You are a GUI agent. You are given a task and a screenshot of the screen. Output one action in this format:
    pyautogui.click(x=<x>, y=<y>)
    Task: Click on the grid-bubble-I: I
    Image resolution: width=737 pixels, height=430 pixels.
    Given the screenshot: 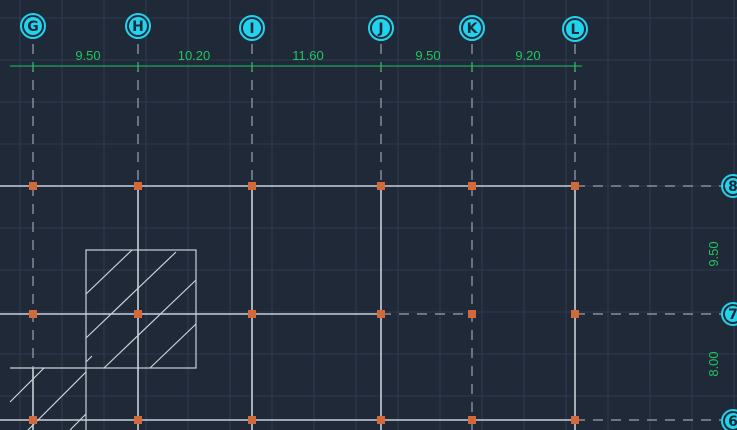 What is the action you would take?
    pyautogui.click(x=252, y=28)
    